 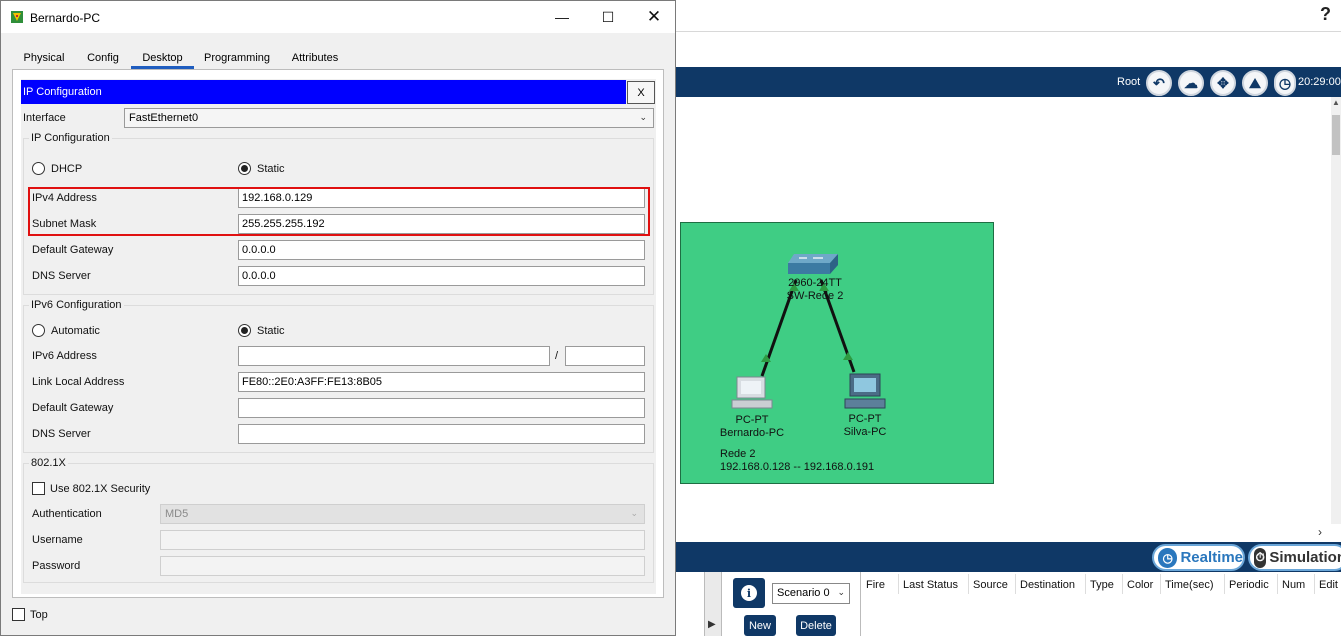 I want to click on pdu-col-fire: Fire, so click(x=875, y=585).